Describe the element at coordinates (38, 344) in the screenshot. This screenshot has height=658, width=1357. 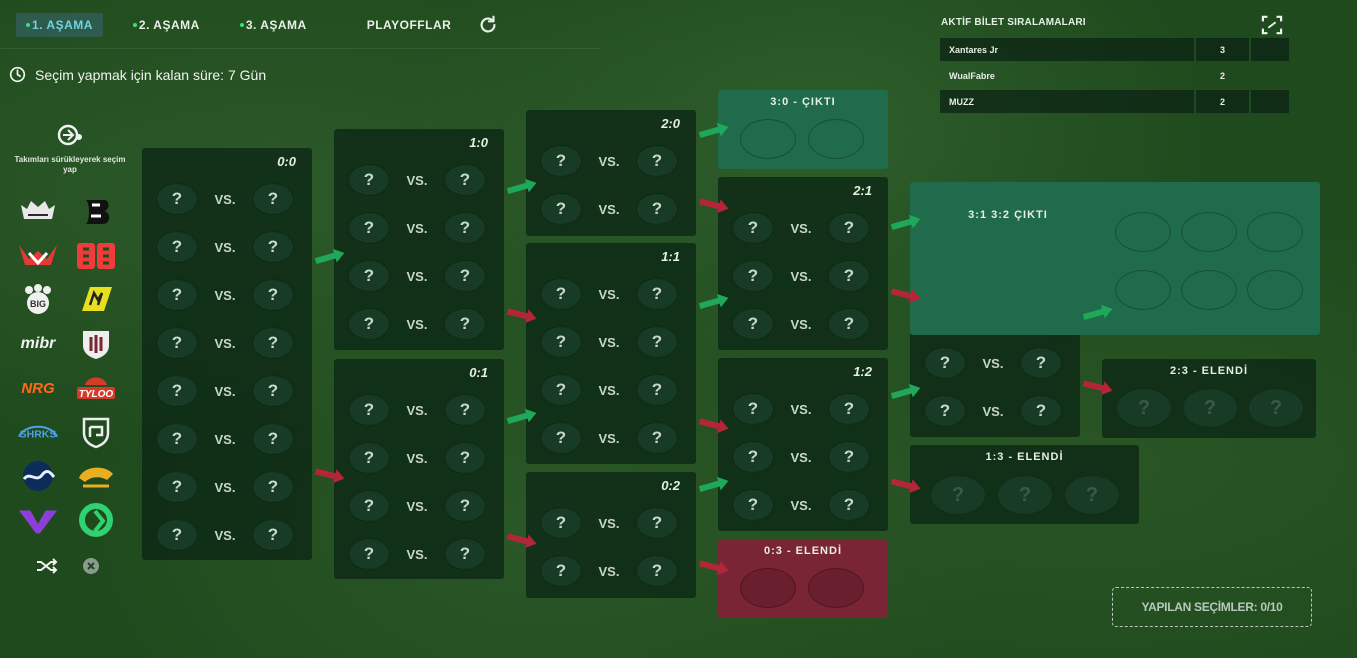
I see `team-mibr: mibr` at that location.